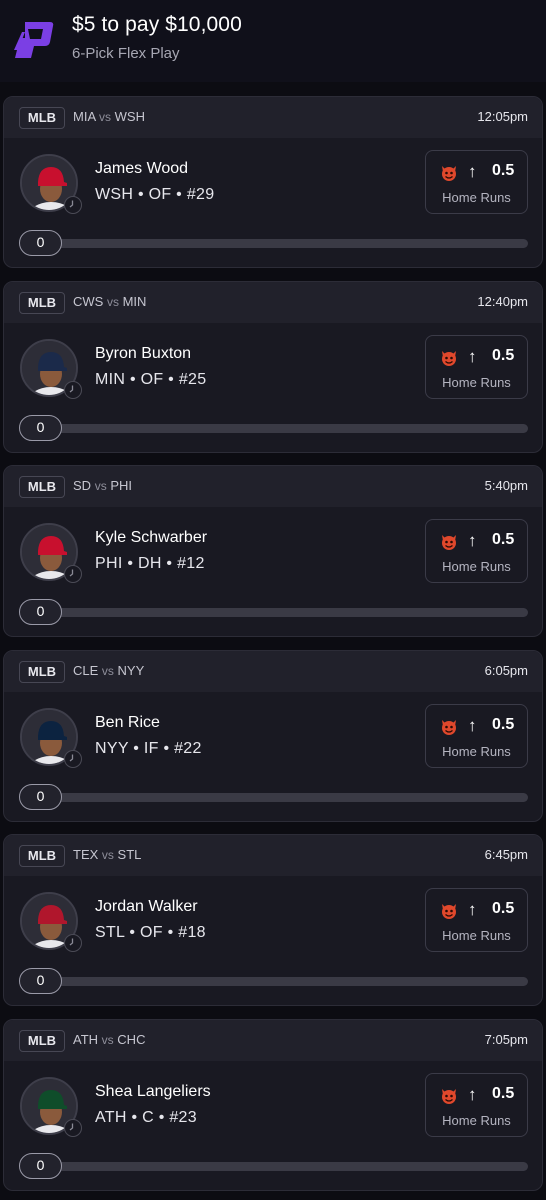 Image resolution: width=546 pixels, height=1200 pixels. What do you see at coordinates (273, 117) in the screenshot?
I see `card-header: MLB MIA vs WSH 12:05pm` at bounding box center [273, 117].